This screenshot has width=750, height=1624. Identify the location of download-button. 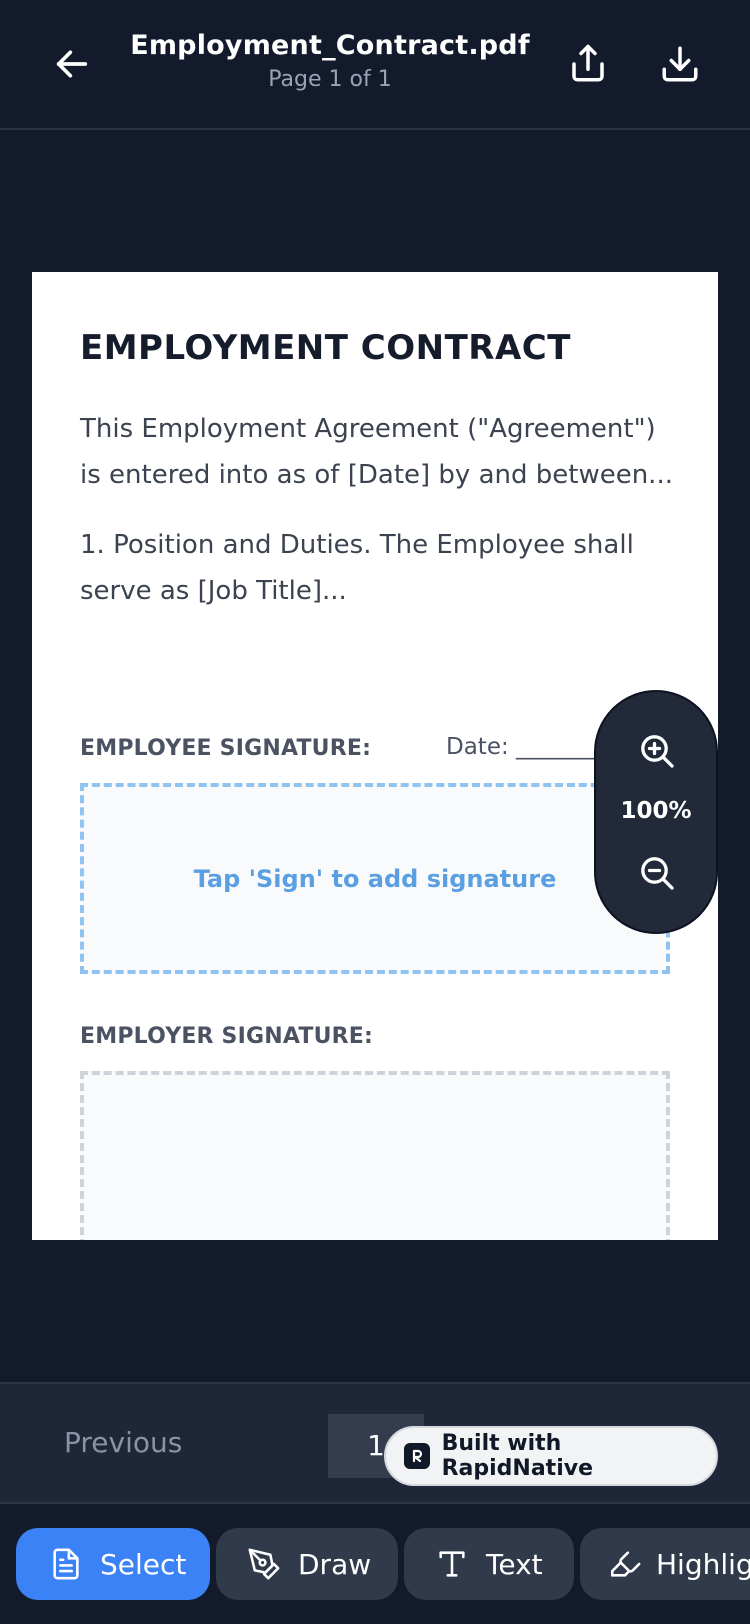
(680, 64).